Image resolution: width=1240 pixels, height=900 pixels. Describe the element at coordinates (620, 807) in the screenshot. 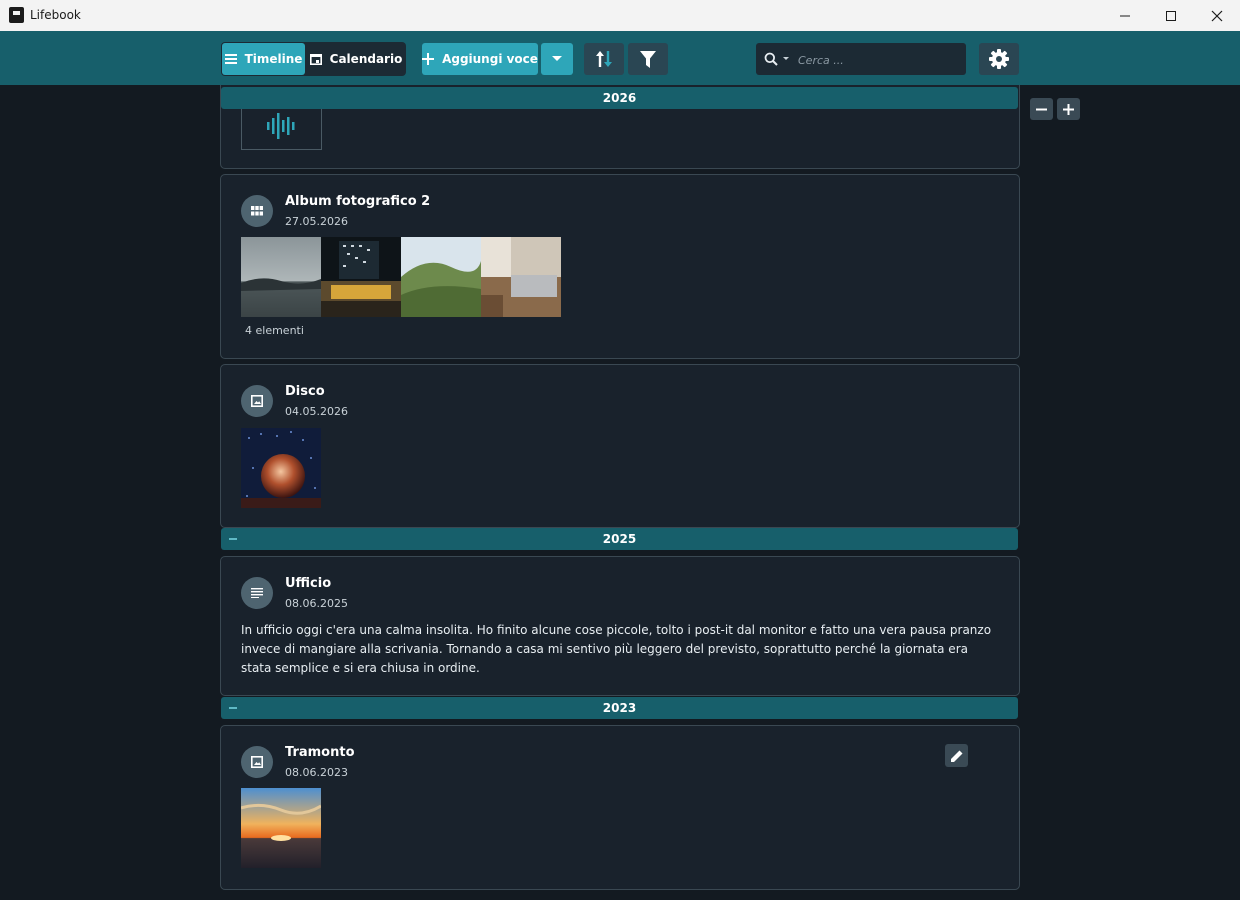

I see `tramonto-entry-card: Tramonto 08.06.2023` at that location.